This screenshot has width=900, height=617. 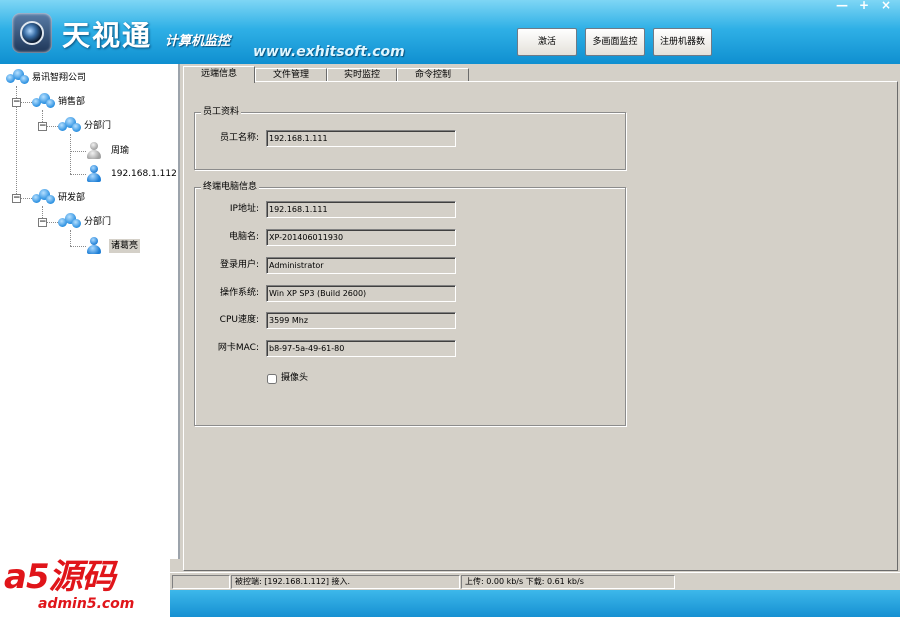 What do you see at coordinates (272, 379) in the screenshot?
I see `camera-checkbox` at bounding box center [272, 379].